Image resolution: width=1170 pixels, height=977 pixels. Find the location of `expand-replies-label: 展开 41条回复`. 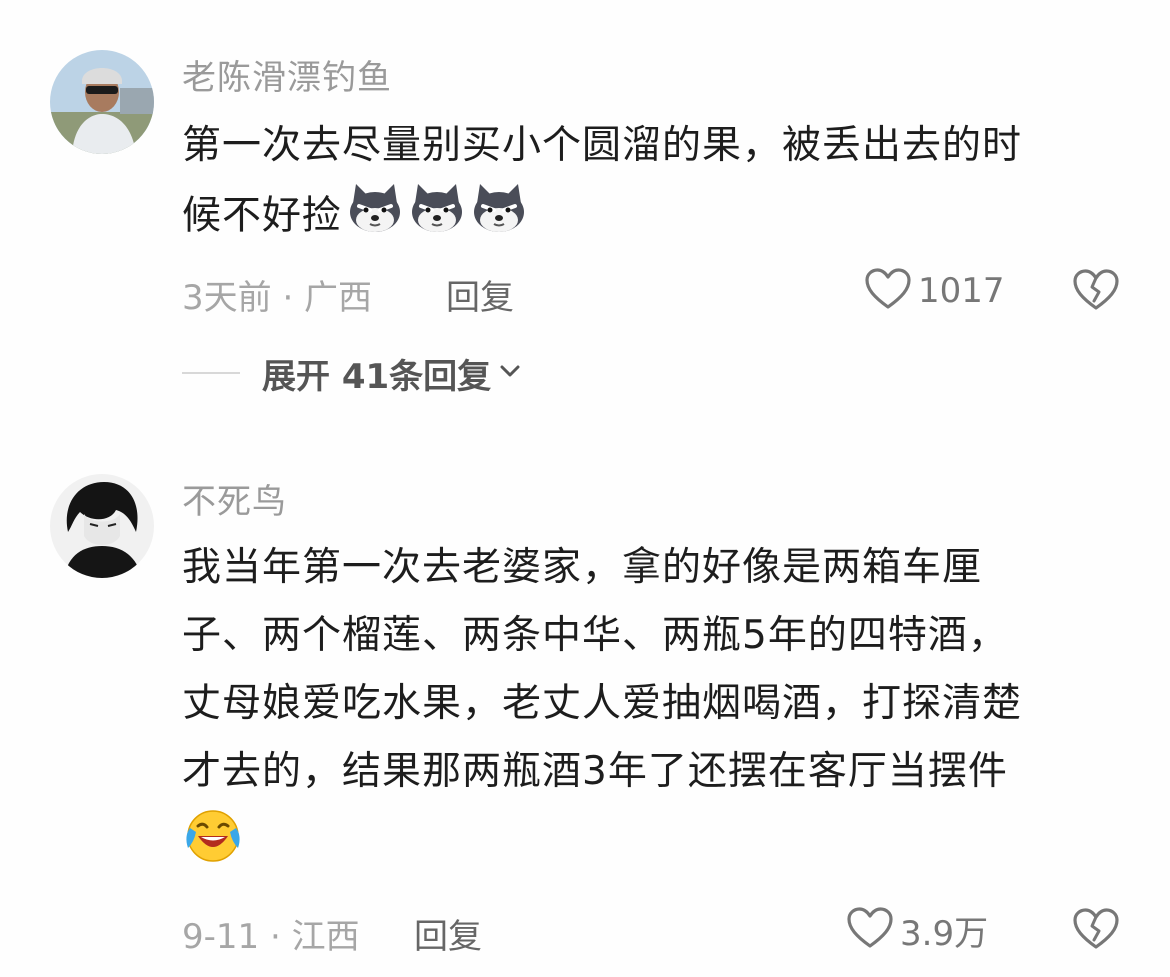

expand-replies-label: 展开 41条回复 is located at coordinates (377, 376).